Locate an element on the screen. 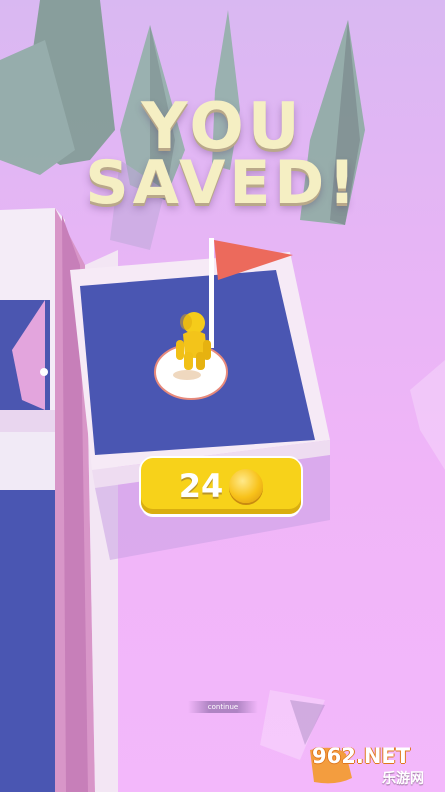 The width and height of the screenshot is (445, 792). coin-amount: 24 is located at coordinates (201, 486).